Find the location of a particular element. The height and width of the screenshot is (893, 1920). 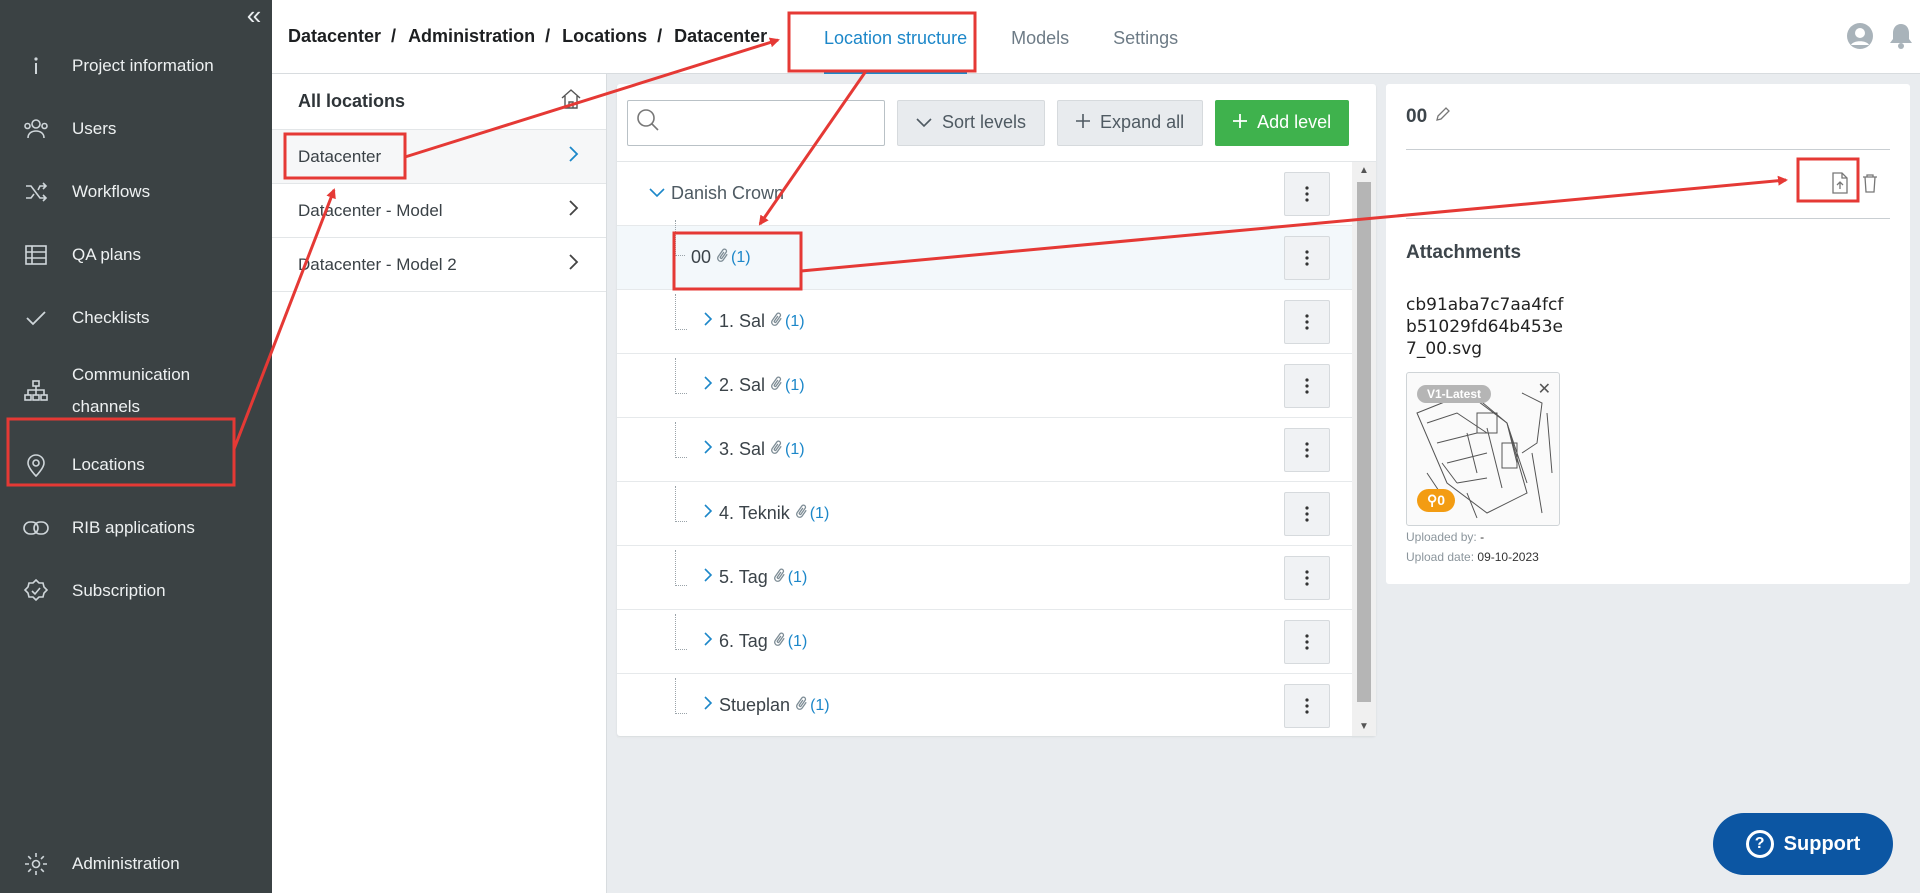

sort-levels-label: Sort levels is located at coordinates (984, 122).